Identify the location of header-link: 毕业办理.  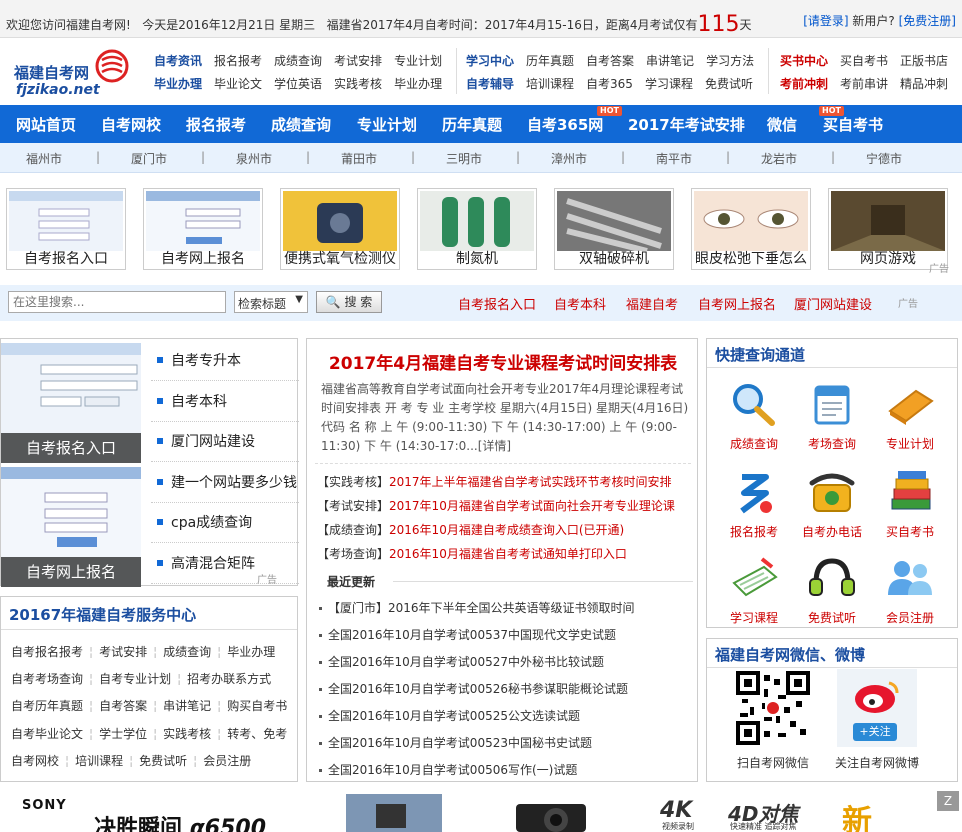
(418, 84).